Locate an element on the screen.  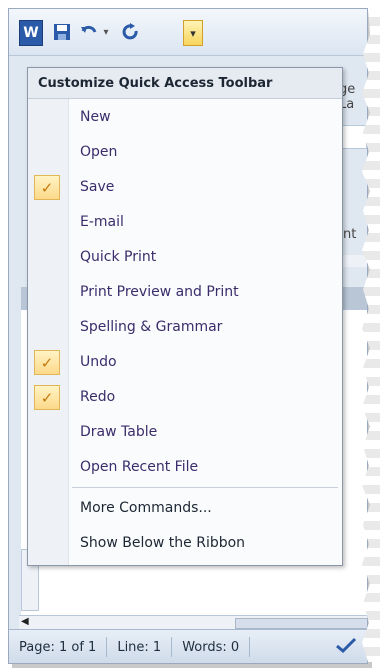
menu-item-label: Save is located at coordinates (97, 186).